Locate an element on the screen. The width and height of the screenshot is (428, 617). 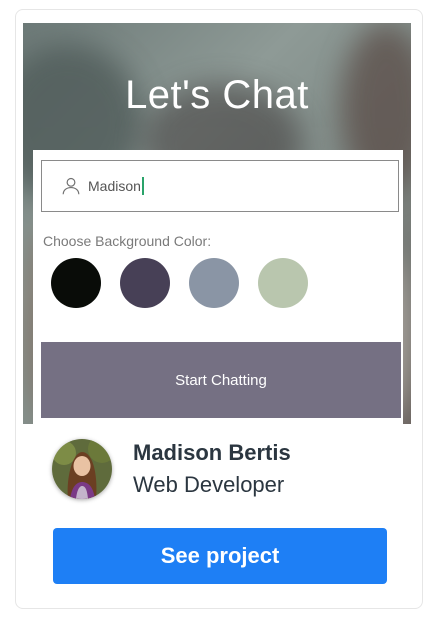
author-info: Madison Bertis Web Developer is located at coordinates (171, 469).